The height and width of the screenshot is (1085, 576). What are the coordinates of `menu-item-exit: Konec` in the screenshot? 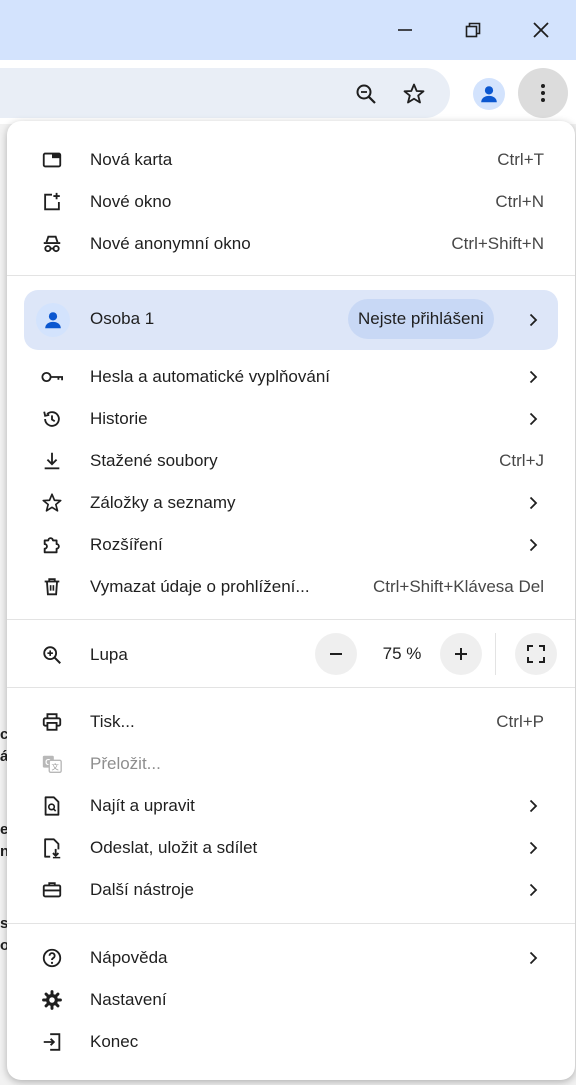 It's located at (291, 1042).